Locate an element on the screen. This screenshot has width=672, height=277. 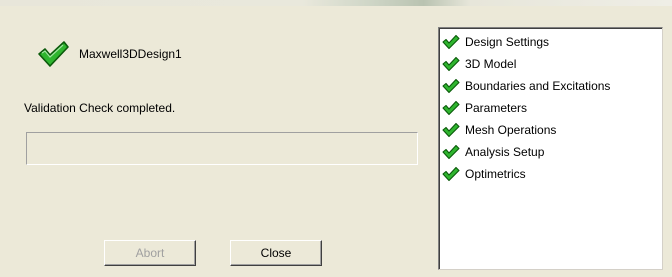
design-status-row: Maxwell3DDesign1 is located at coordinates (109, 54).